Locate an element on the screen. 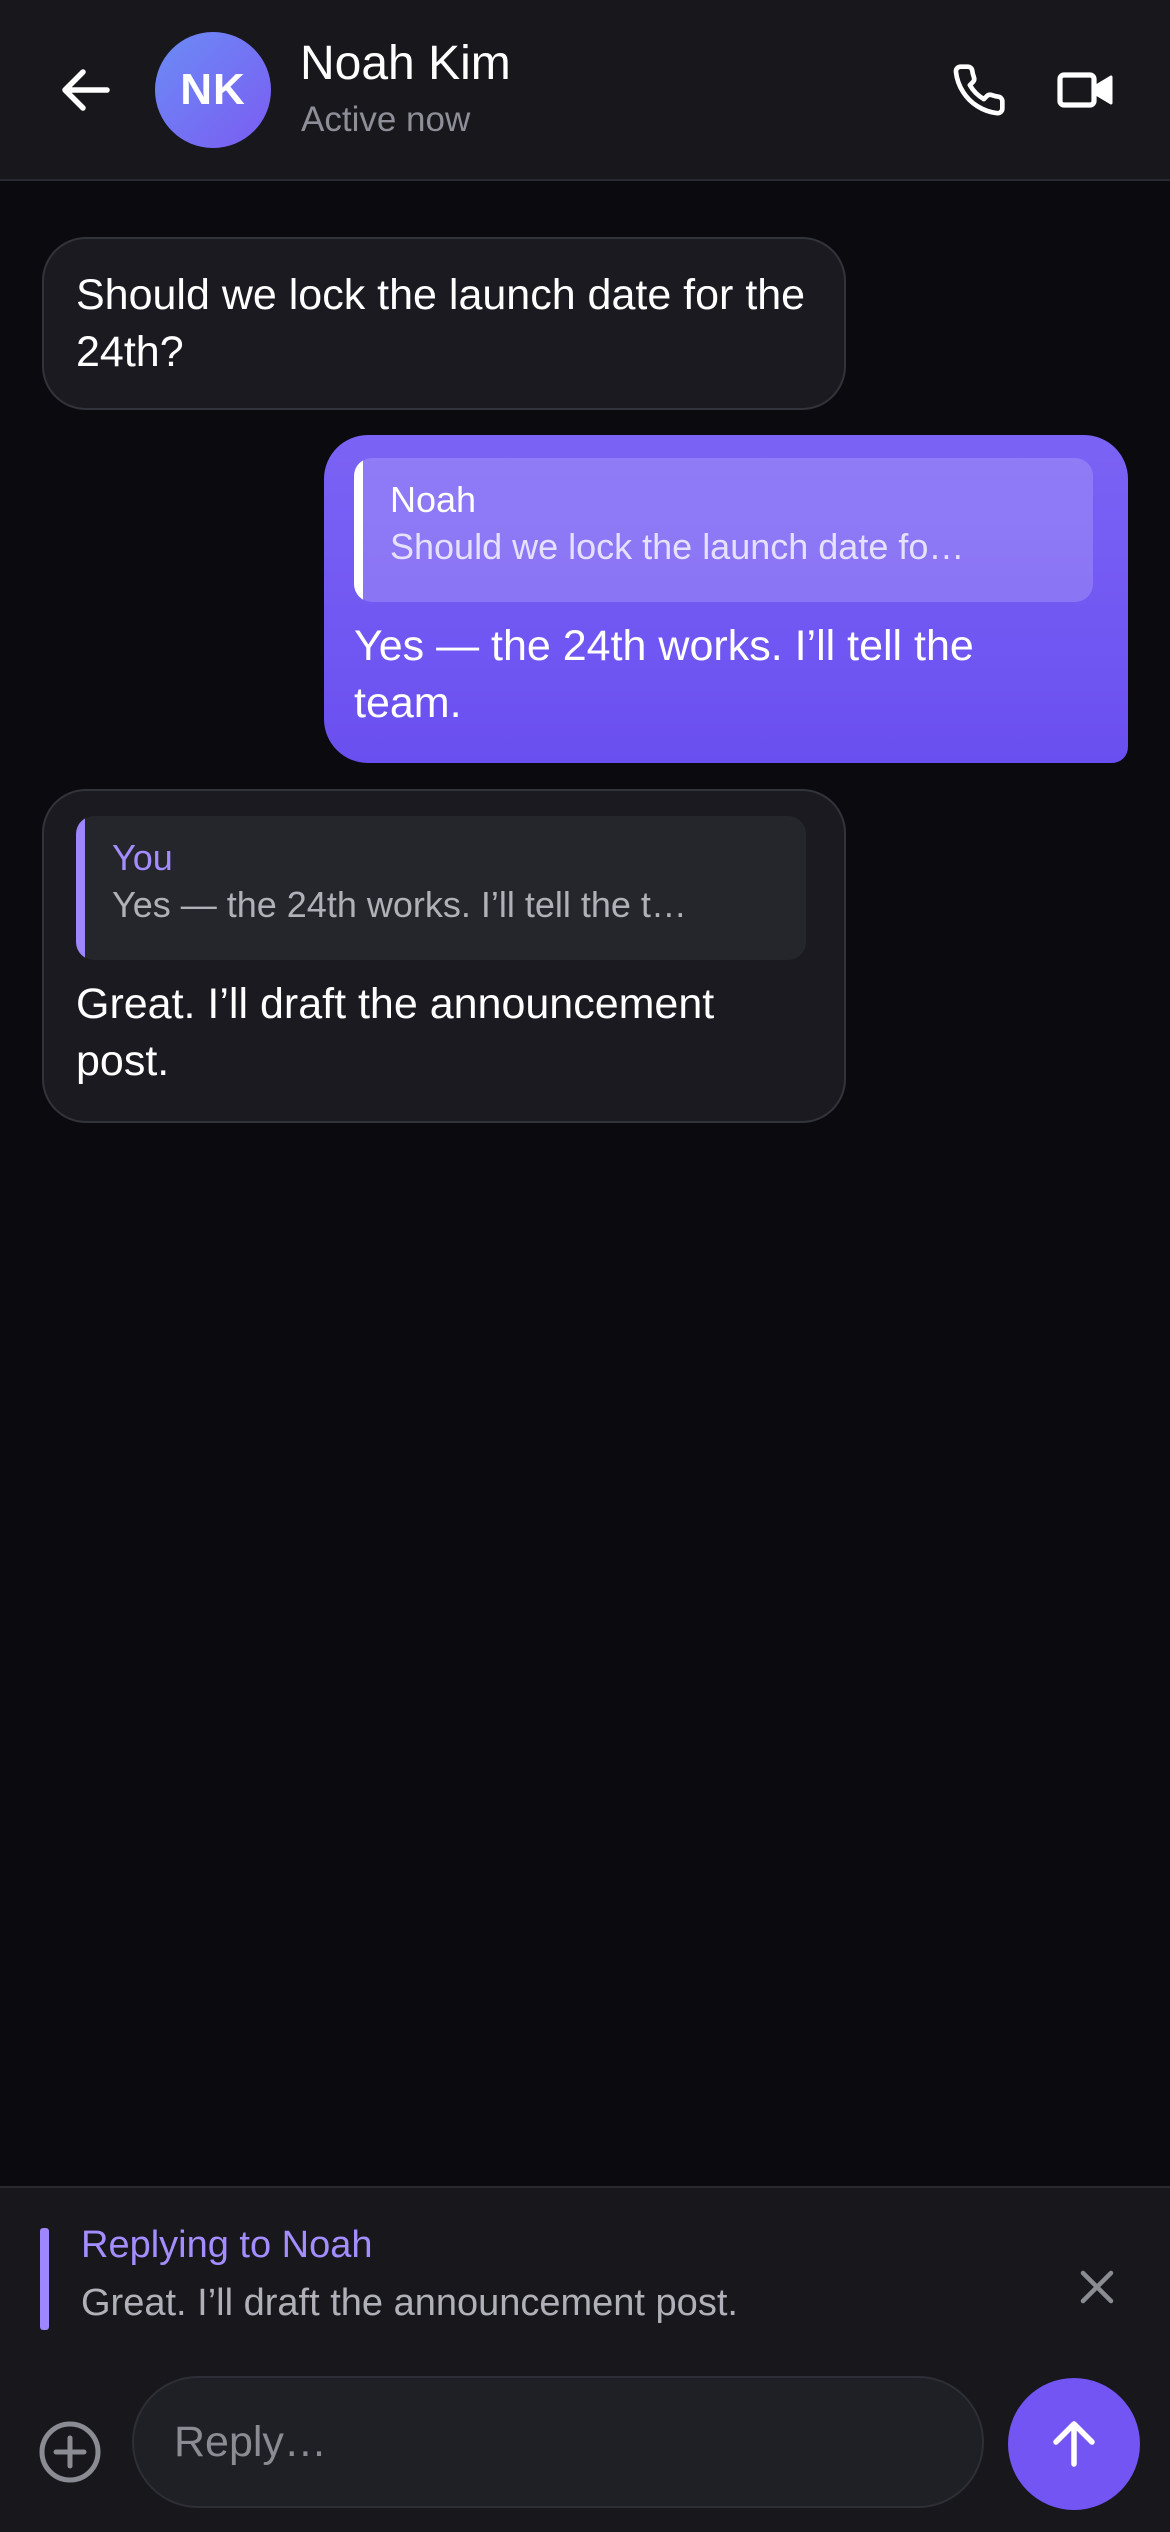  video-camera-icon is located at coordinates (1085, 90).